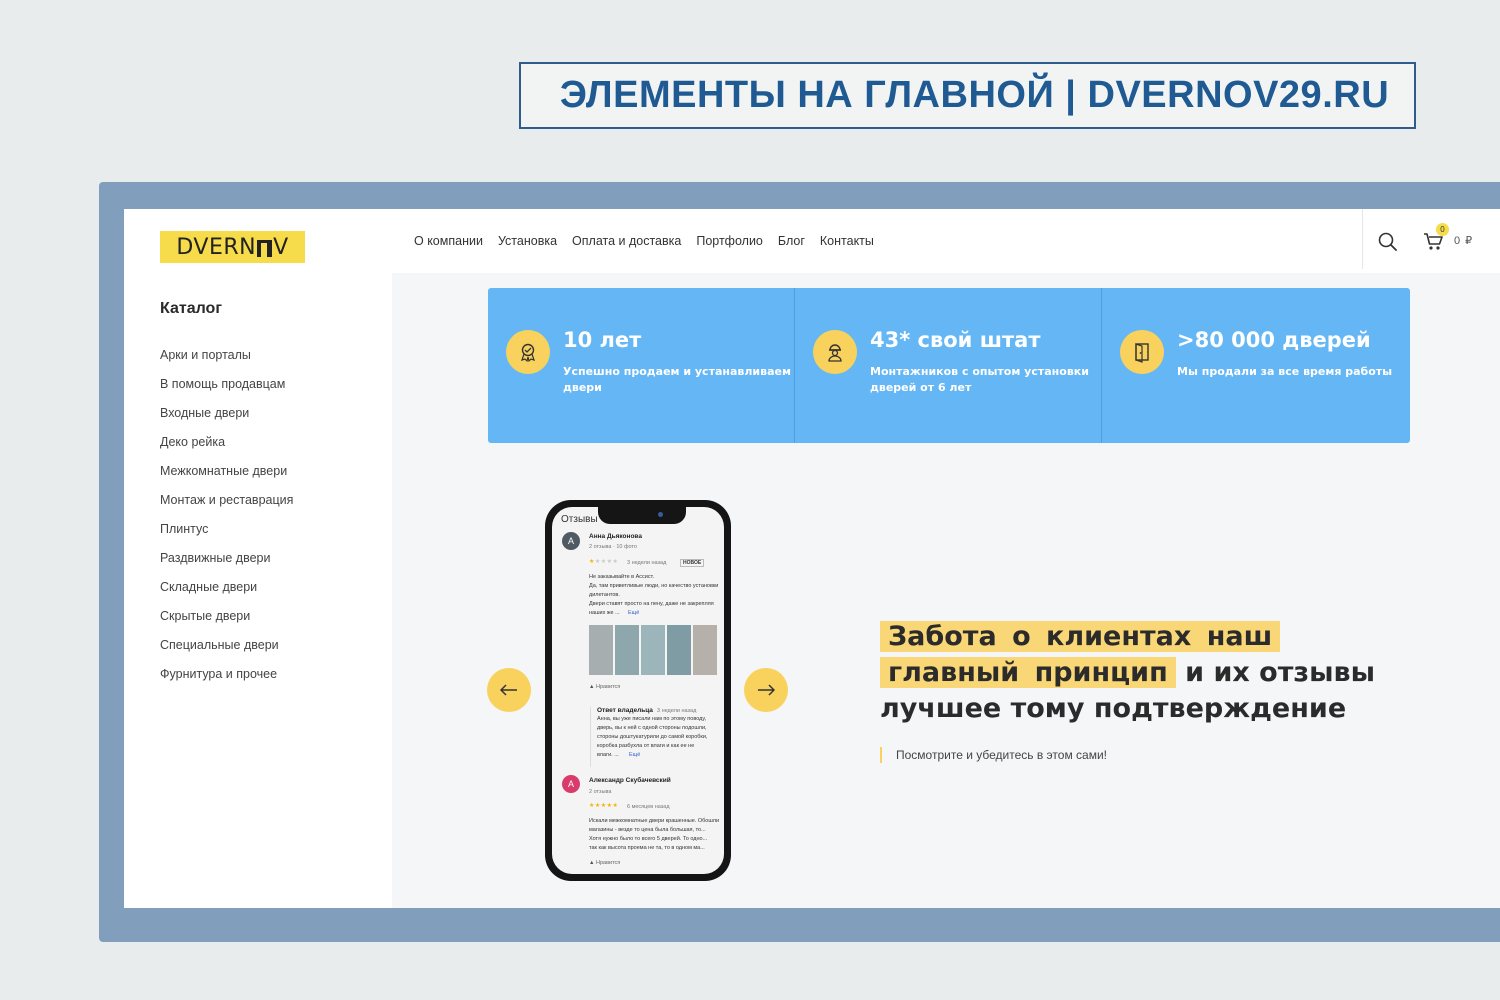 The width and height of the screenshot is (1500, 1000). Describe the element at coordinates (677, 379) in the screenshot. I see `stat-description: Успешно продаем и устанавливаем двери` at that location.